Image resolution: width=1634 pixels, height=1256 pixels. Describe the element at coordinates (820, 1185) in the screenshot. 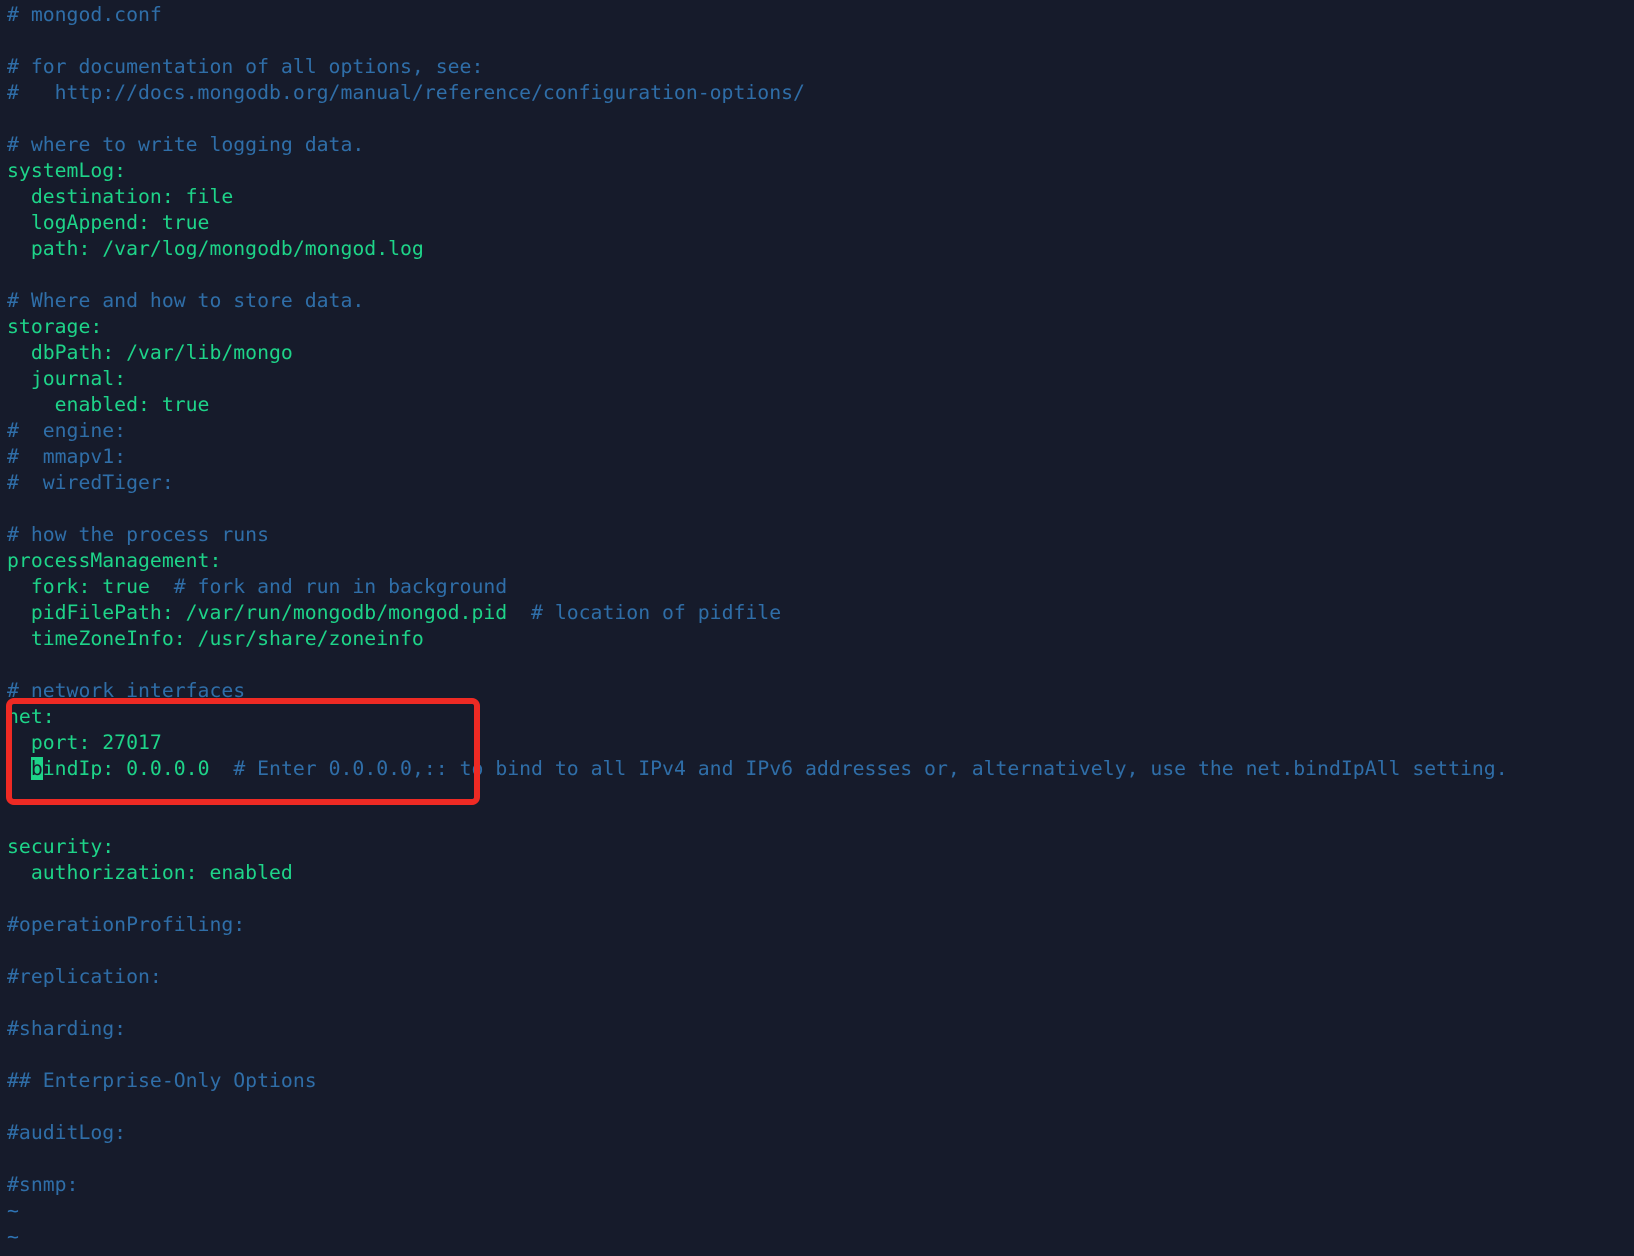

I see `editor-line: #snmp:` at that location.